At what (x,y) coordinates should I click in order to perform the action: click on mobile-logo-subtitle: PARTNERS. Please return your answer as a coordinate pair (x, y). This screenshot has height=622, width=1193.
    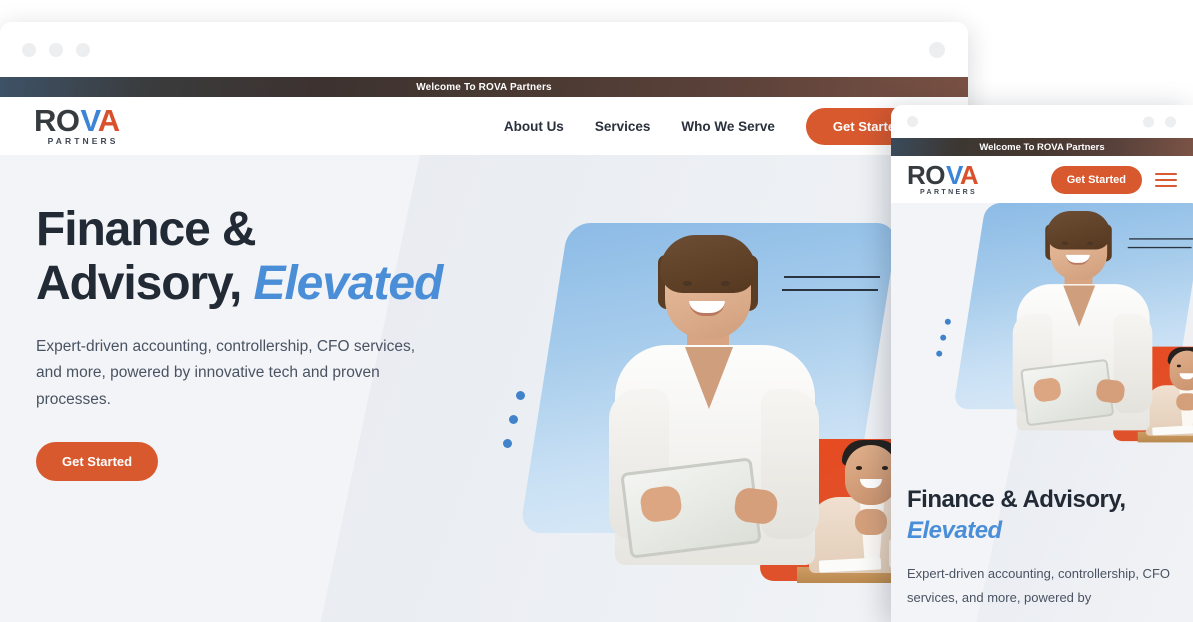
    Looking at the image, I should click on (948, 193).